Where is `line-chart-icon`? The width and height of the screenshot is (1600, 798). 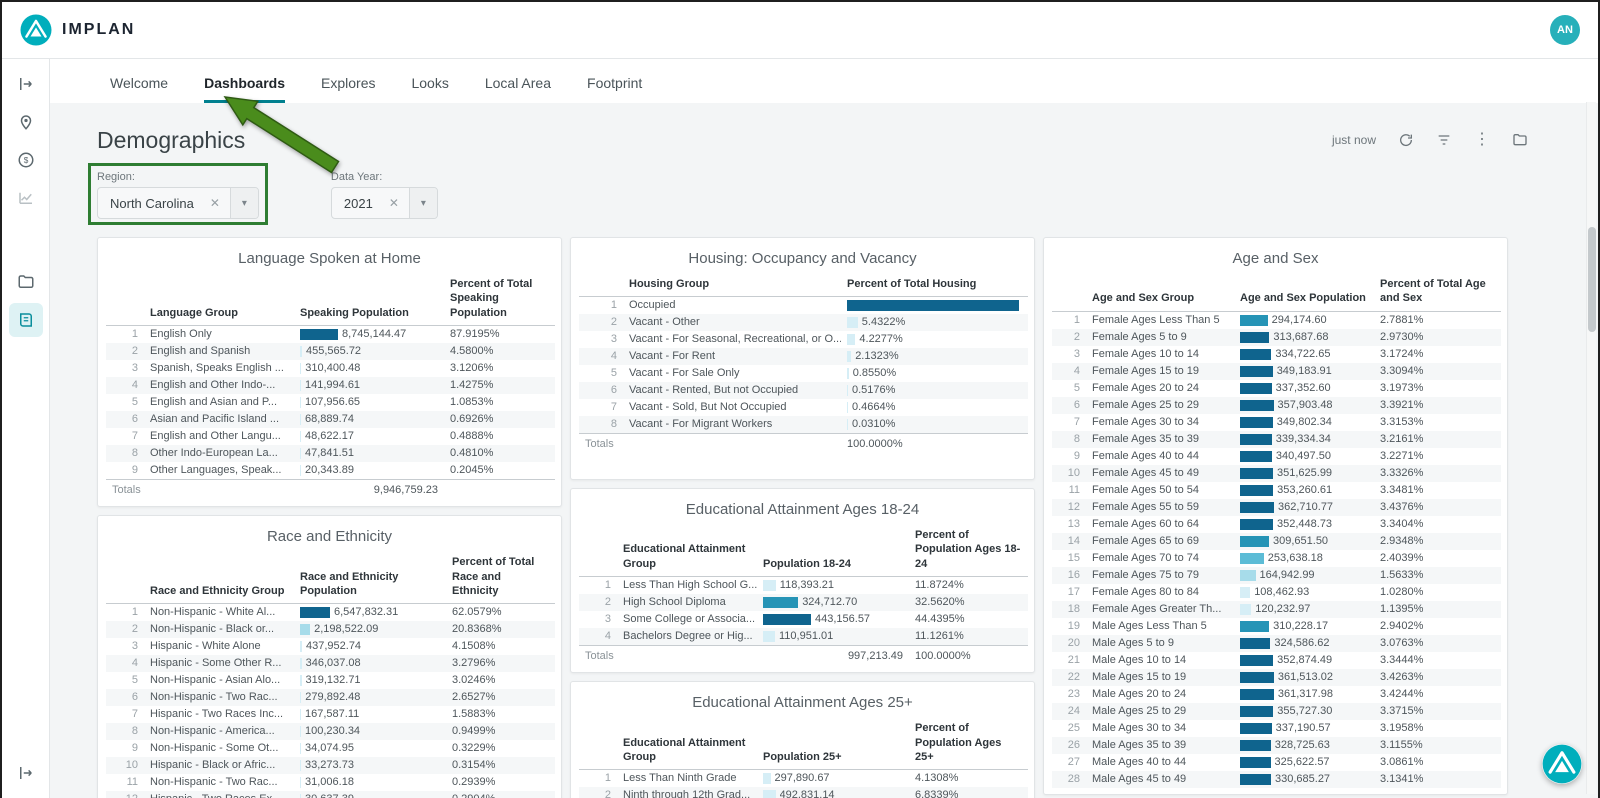 line-chart-icon is located at coordinates (26, 198).